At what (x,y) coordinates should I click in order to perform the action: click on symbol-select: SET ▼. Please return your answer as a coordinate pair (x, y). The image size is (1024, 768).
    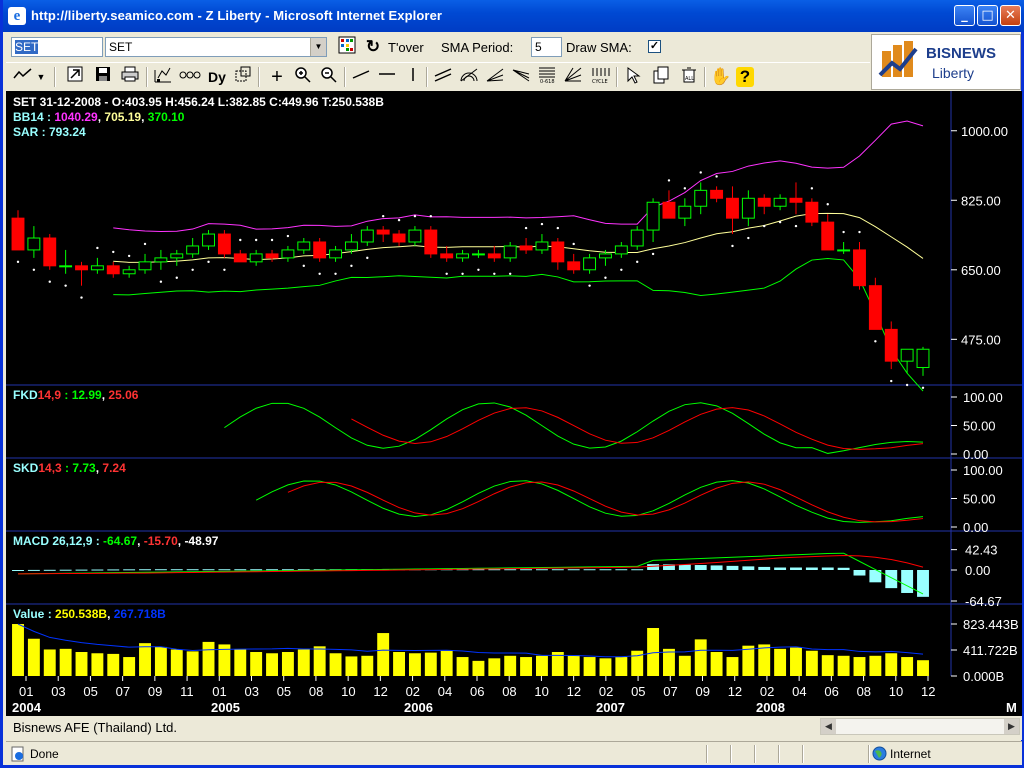
    Looking at the image, I should click on (216, 47).